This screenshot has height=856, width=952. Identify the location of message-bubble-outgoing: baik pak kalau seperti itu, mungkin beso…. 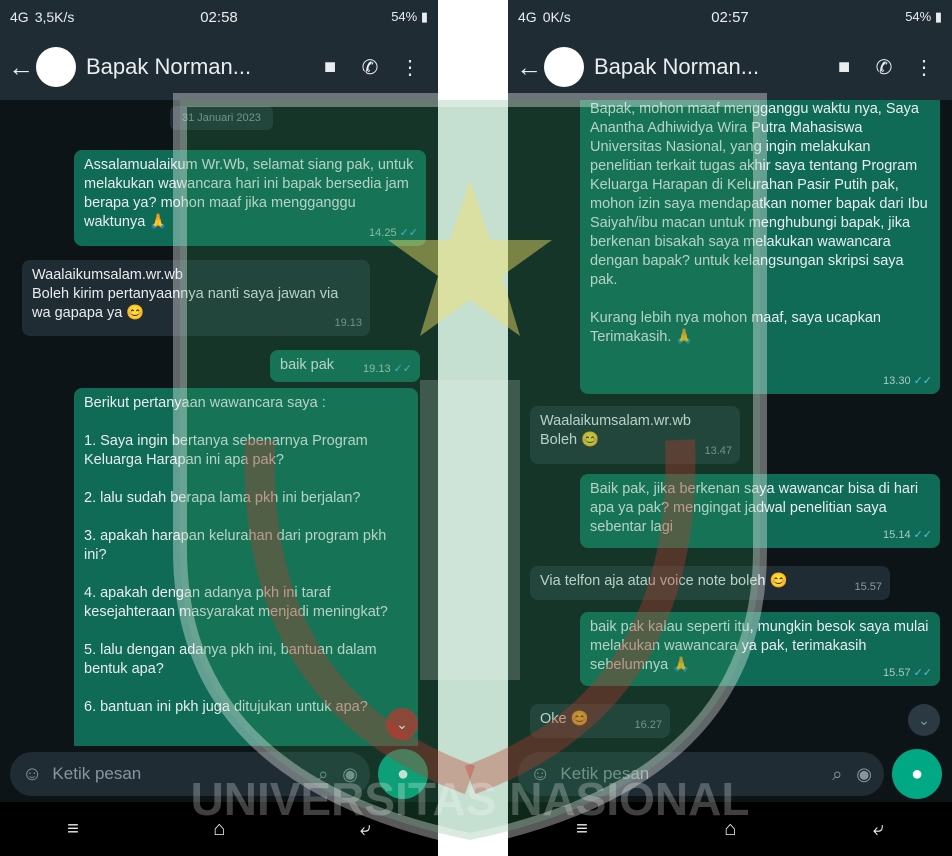
(760, 649).